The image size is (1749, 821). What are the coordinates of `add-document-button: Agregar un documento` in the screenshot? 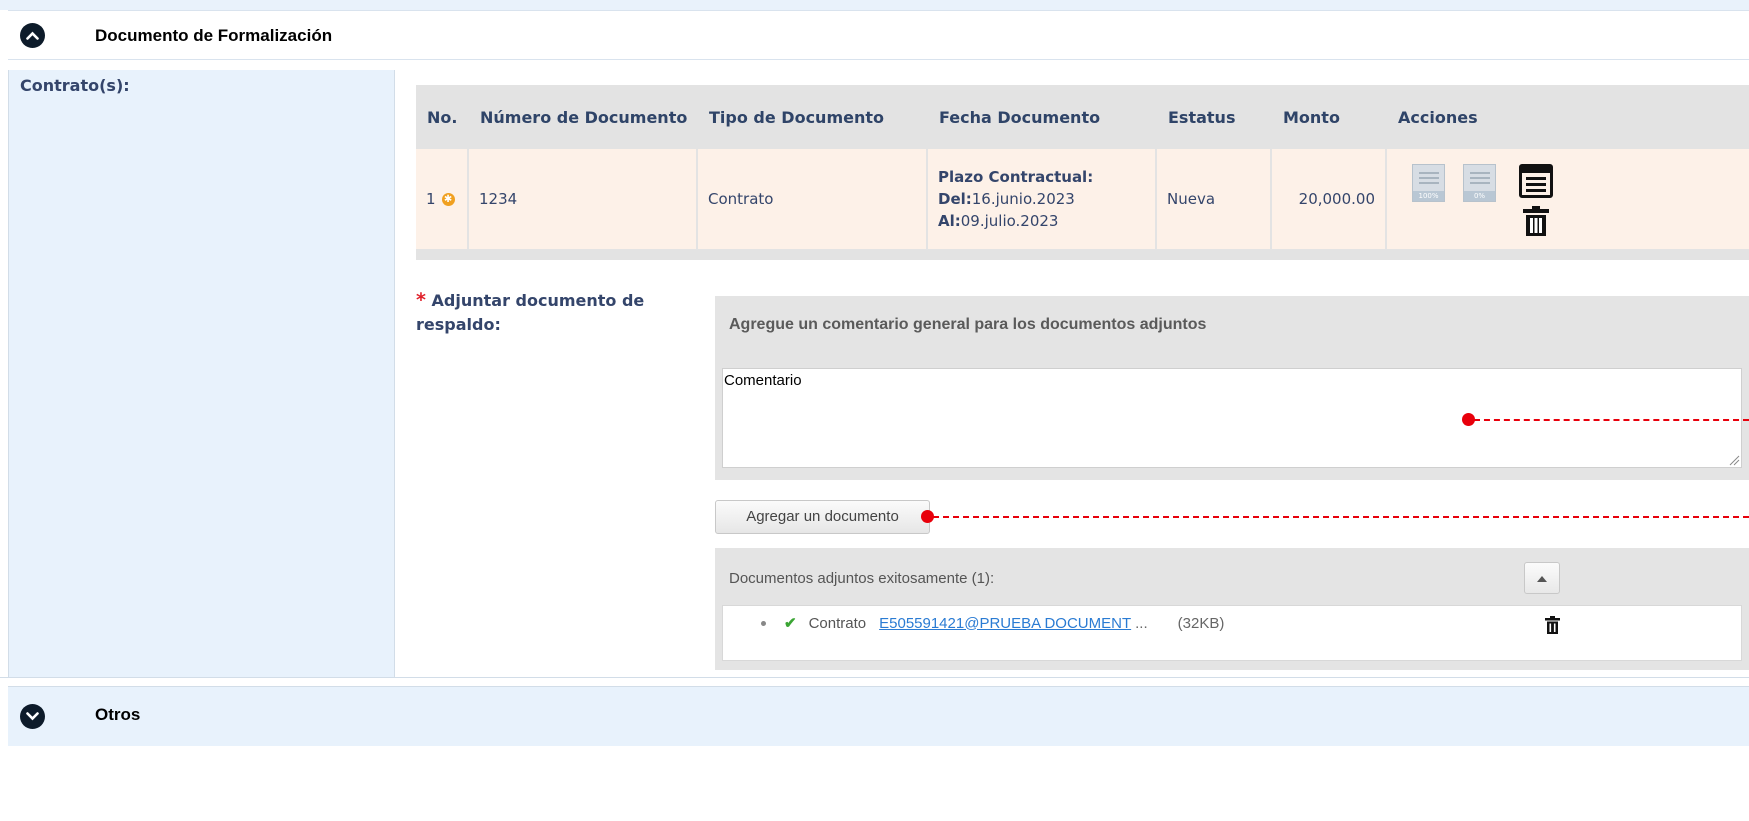 It's located at (822, 517).